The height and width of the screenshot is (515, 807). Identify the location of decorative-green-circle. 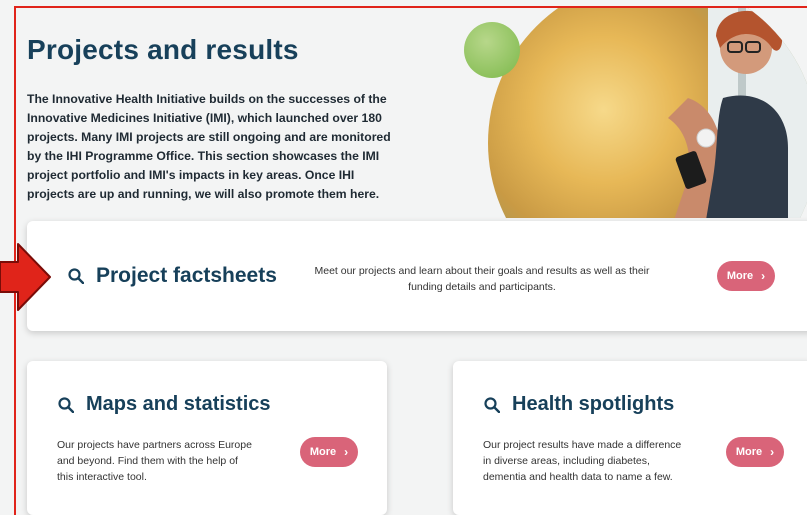
(492, 50).